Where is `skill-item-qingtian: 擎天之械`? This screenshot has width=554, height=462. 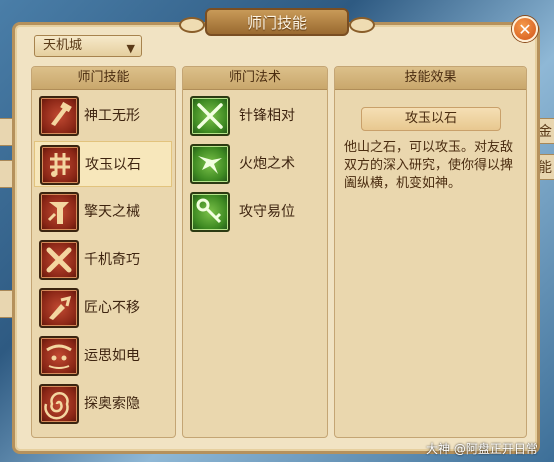
skill-item-qingtian: 擎天之械 is located at coordinates (103, 212).